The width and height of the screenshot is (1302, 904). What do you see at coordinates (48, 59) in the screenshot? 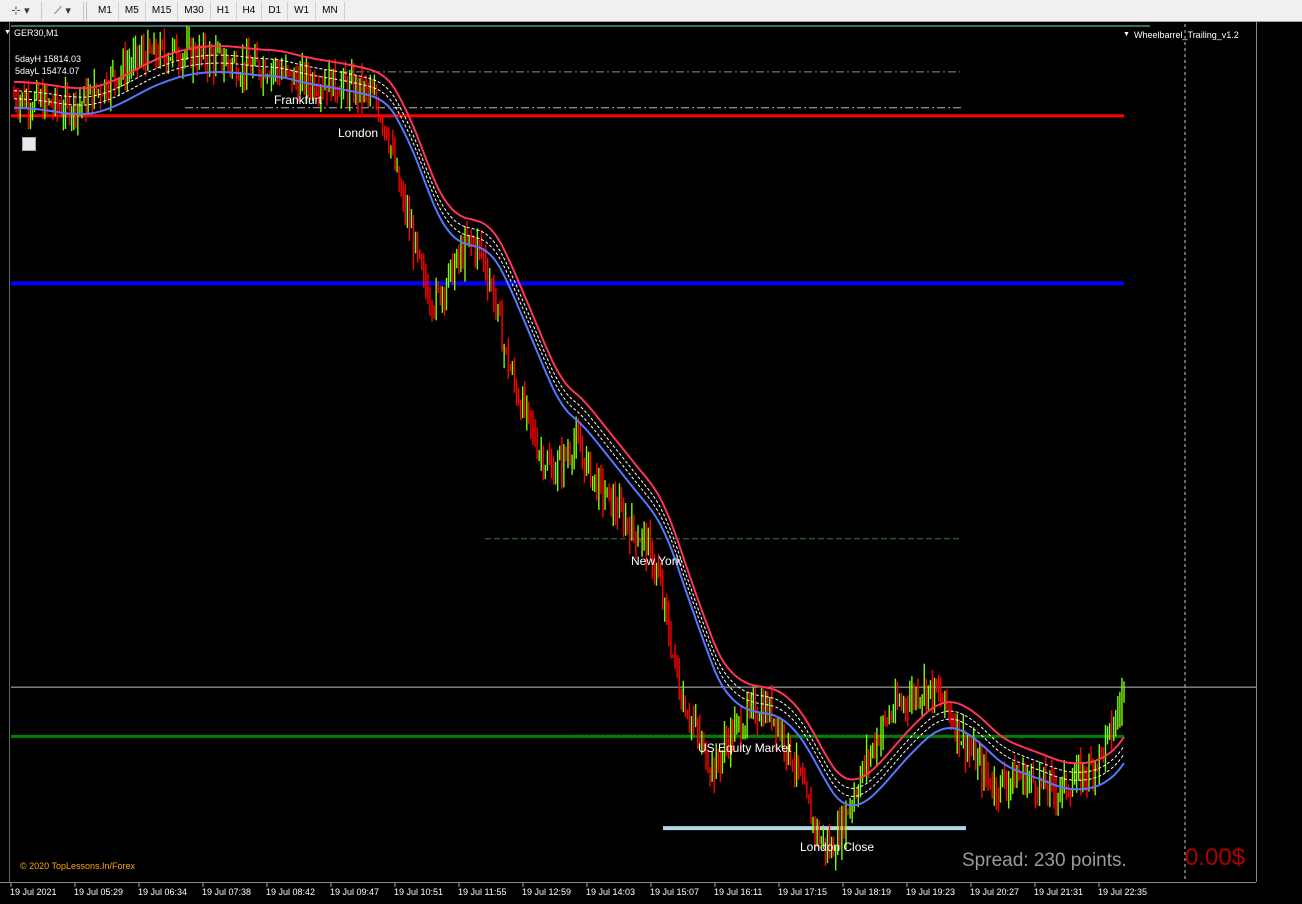
I see `five-day-high-label: 5dayH 15814.03` at bounding box center [48, 59].